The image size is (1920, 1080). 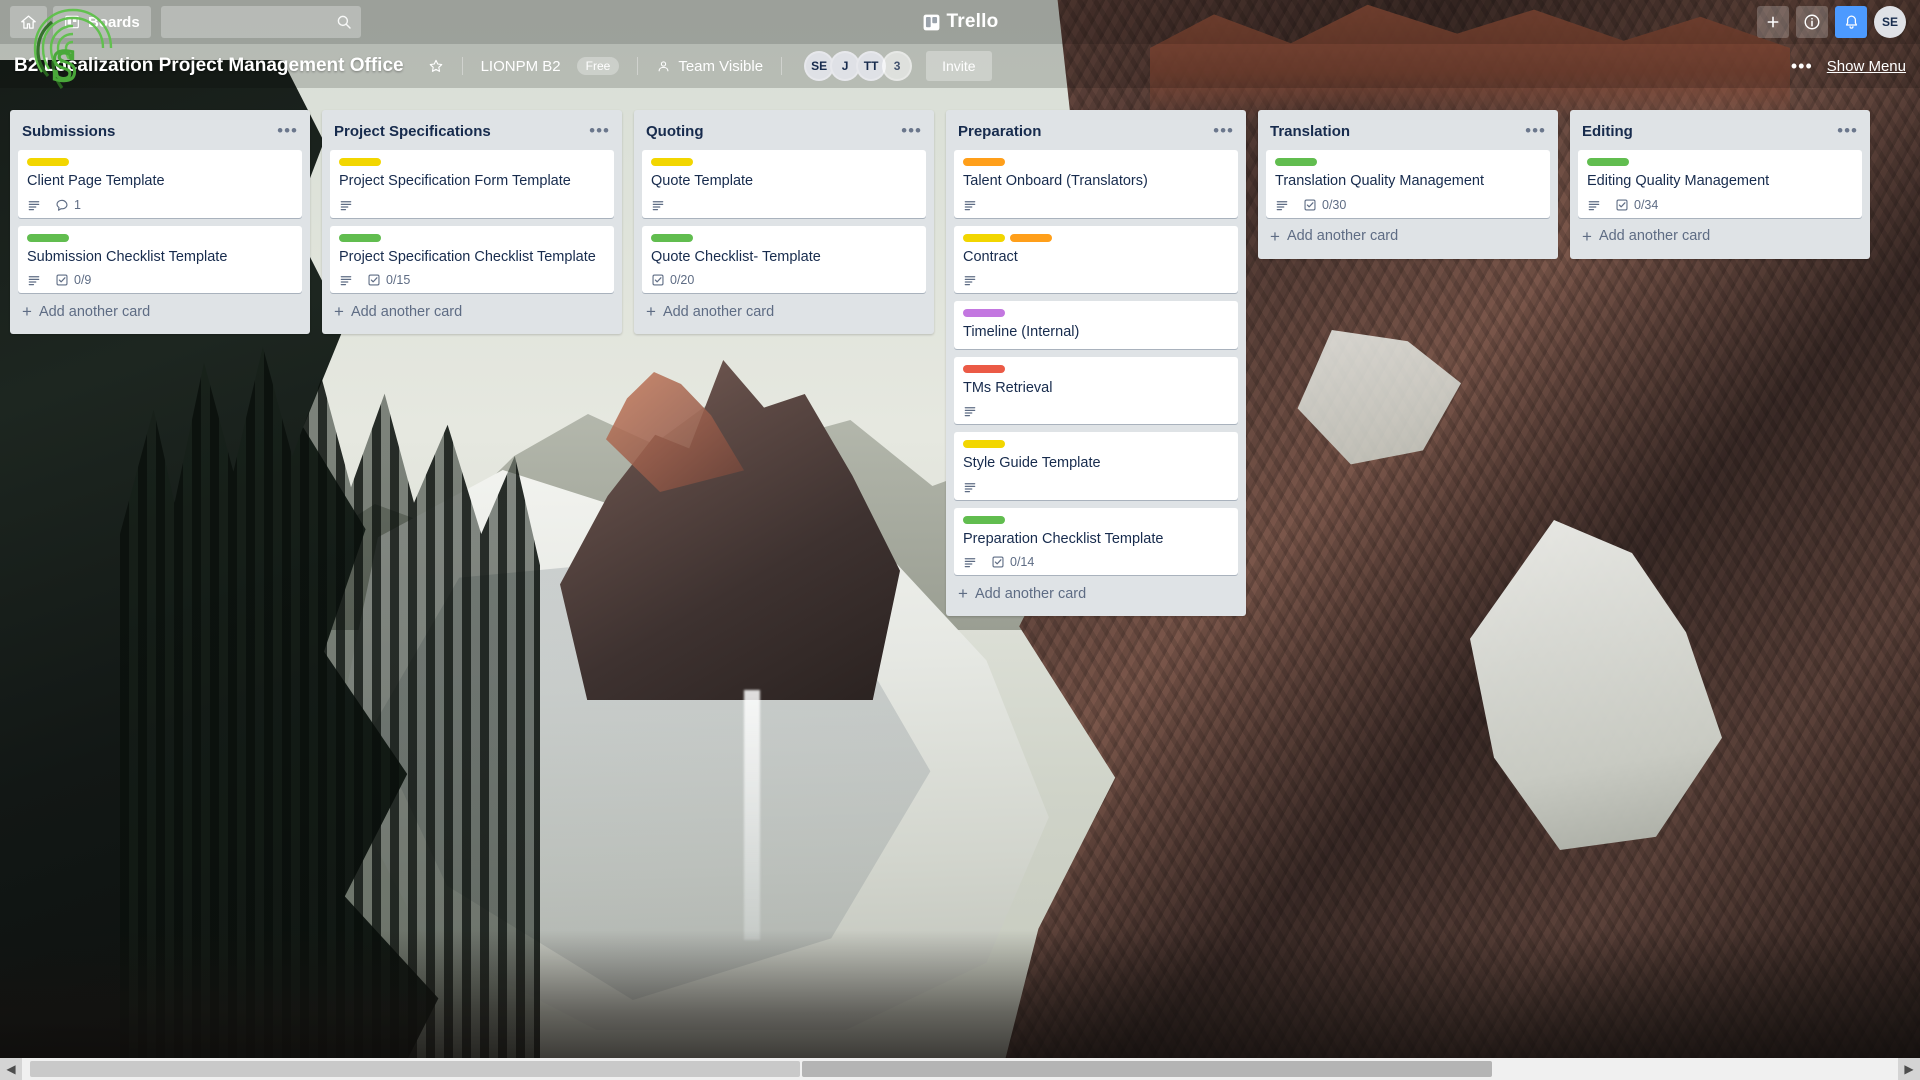 I want to click on team-name-button: LIONPM B2 Free, so click(x=550, y=66).